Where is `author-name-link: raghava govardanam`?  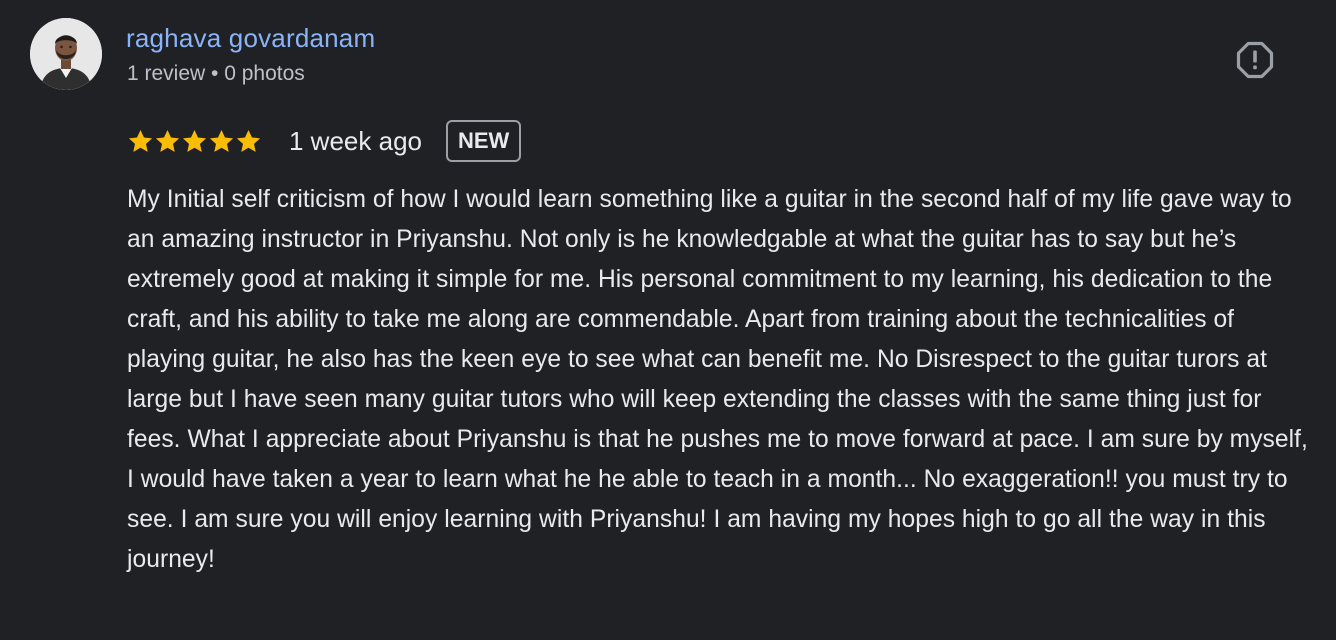 author-name-link: raghava govardanam is located at coordinates (250, 38).